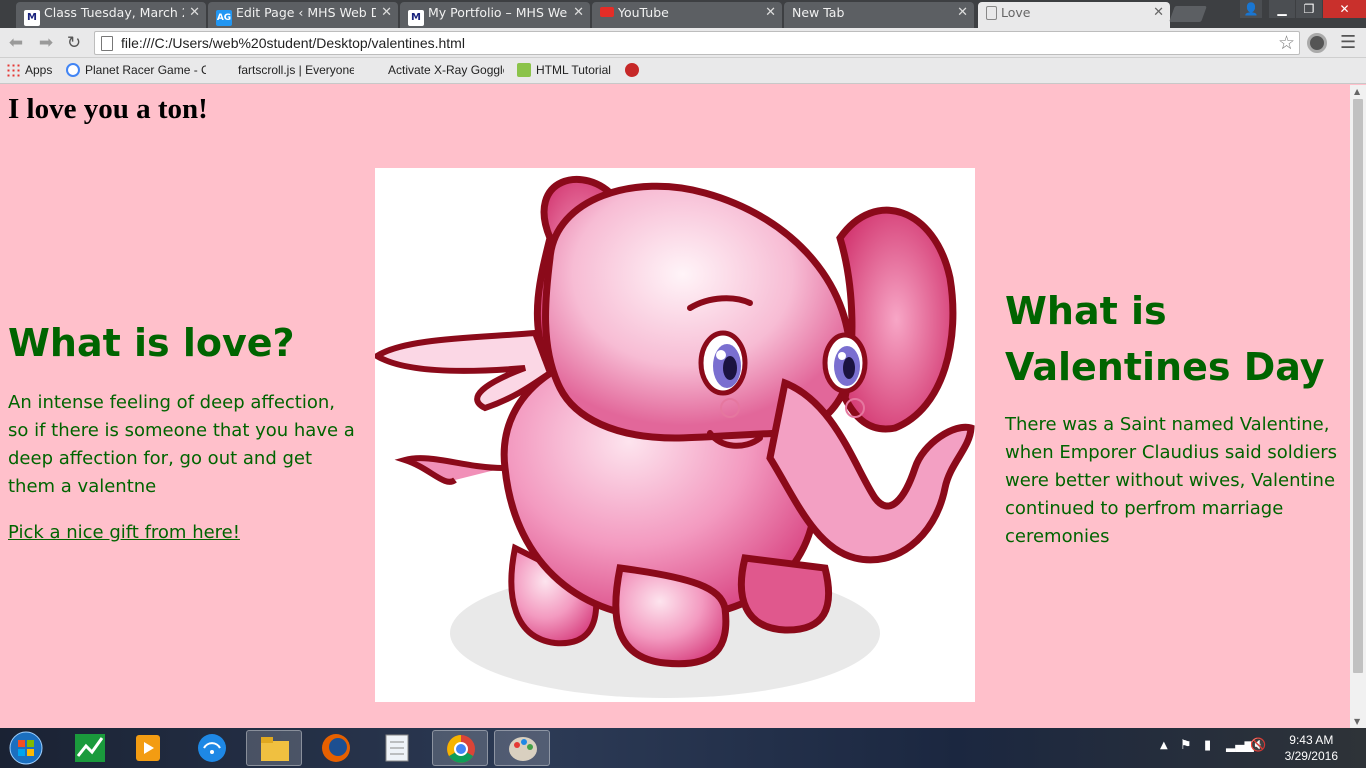 The image size is (1366, 768). What do you see at coordinates (1348, 42) in the screenshot?
I see `menu-icon: ☰` at bounding box center [1348, 42].